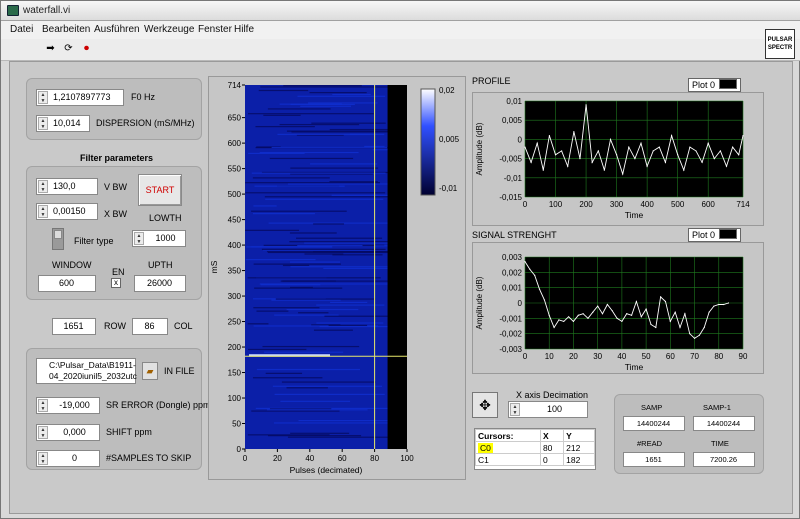 This screenshot has width=800, height=519. What do you see at coordinates (116, 283) in the screenshot?
I see `en-checkbox: x` at bounding box center [116, 283].